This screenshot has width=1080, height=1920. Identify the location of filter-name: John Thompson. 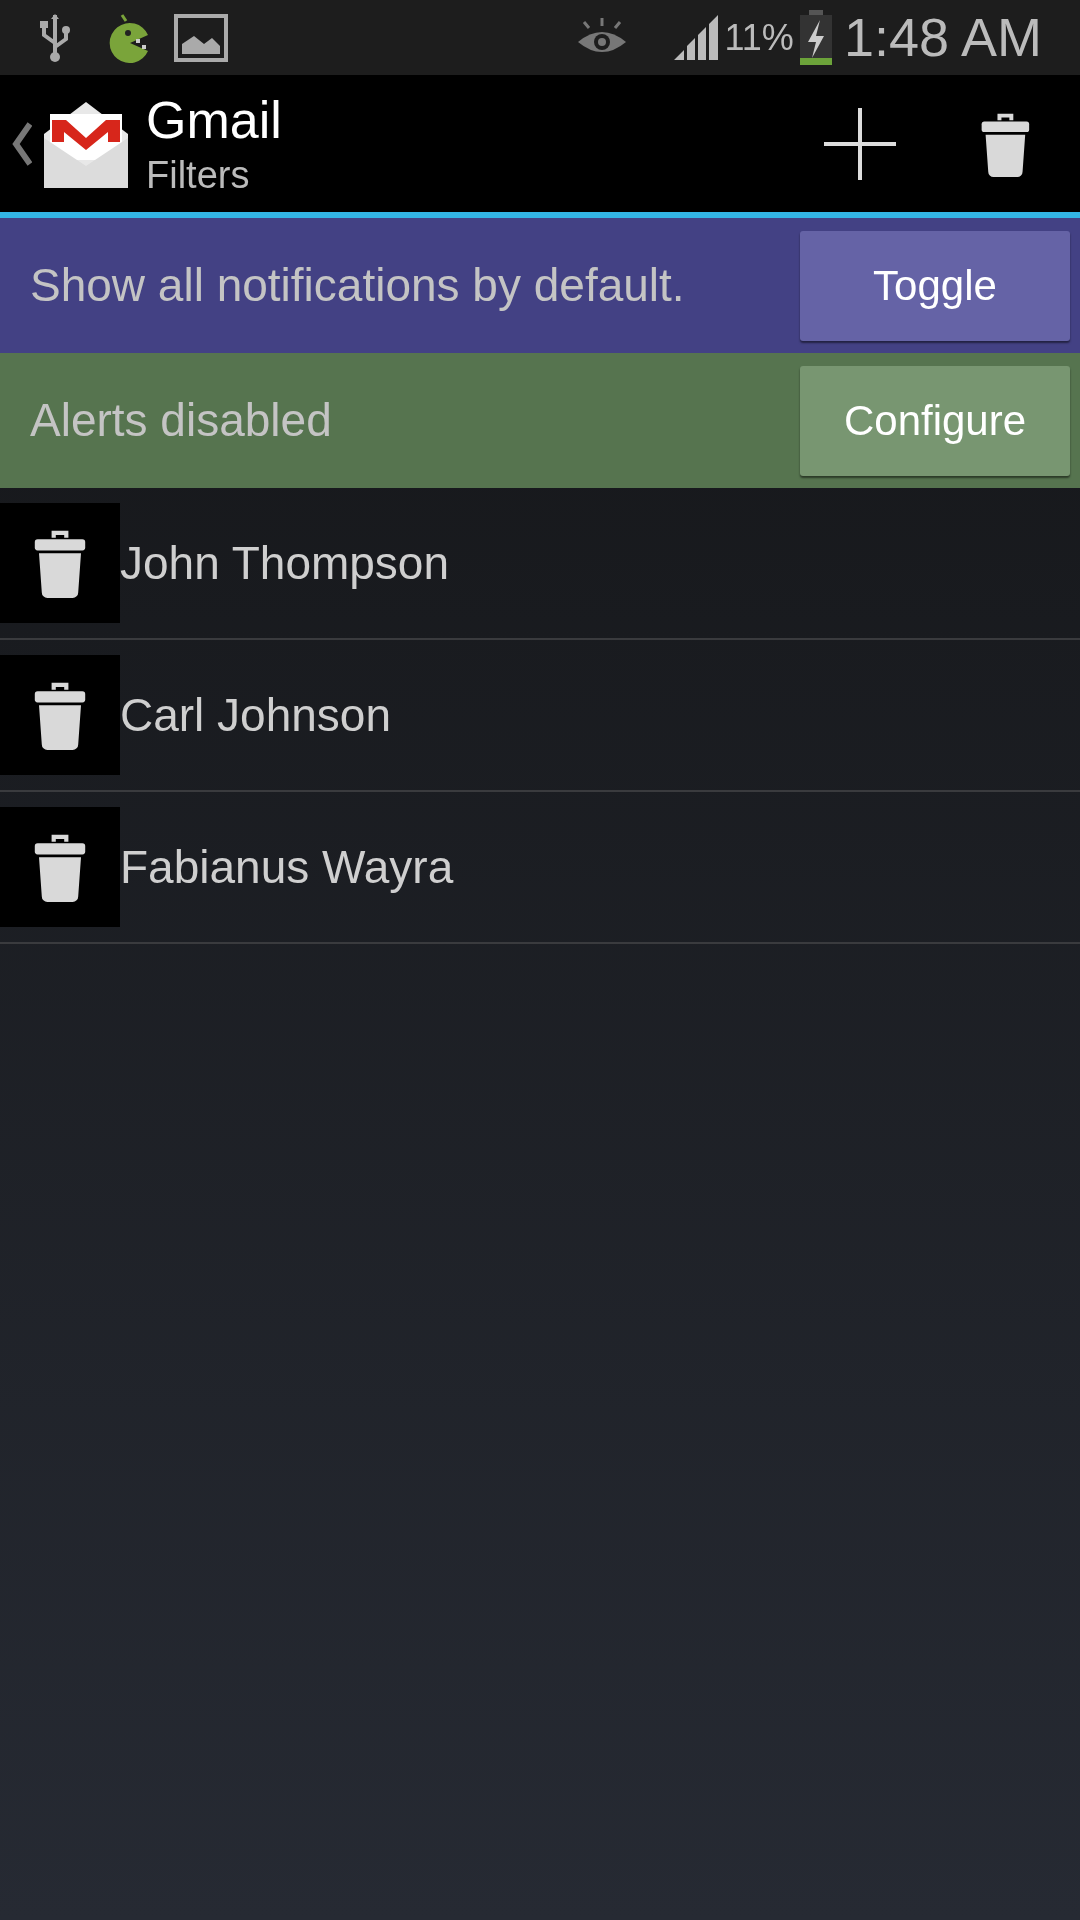
(285, 563).